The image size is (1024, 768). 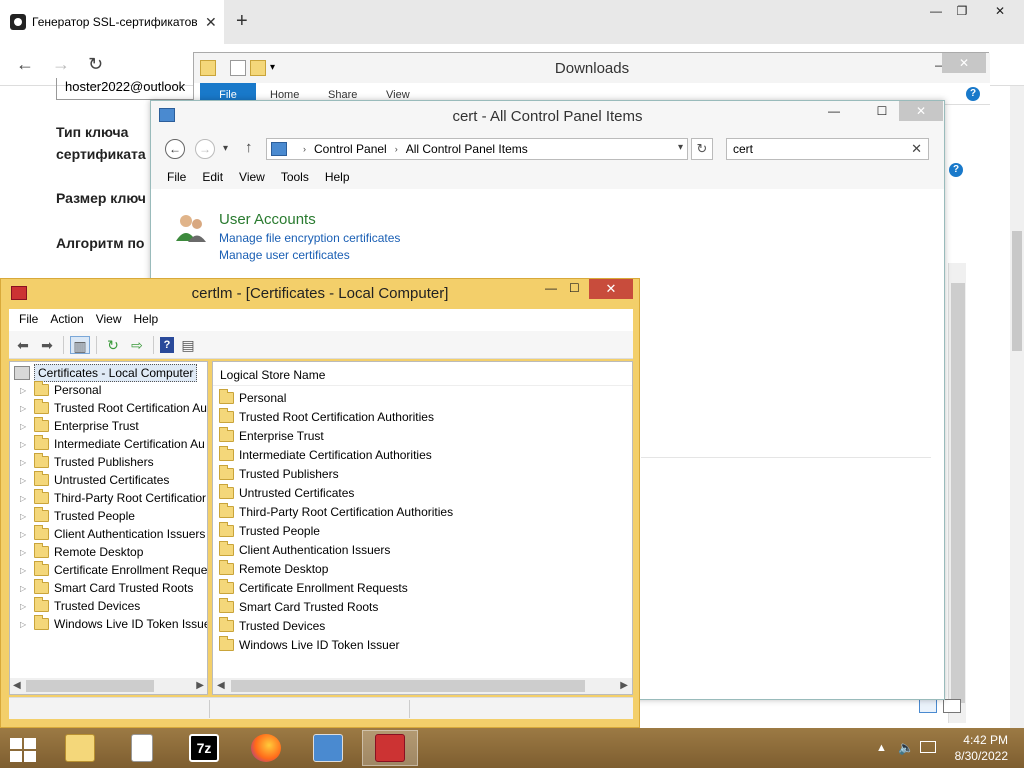 What do you see at coordinates (167, 344) in the screenshot?
I see `help-icon: ?` at bounding box center [167, 344].